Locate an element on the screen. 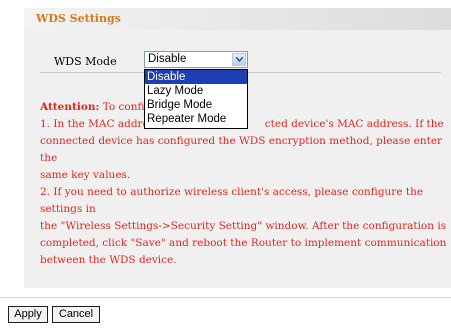 Image resolution: width=451 pixels, height=329 pixels. attention-line-4: same key values. is located at coordinates (85, 175).